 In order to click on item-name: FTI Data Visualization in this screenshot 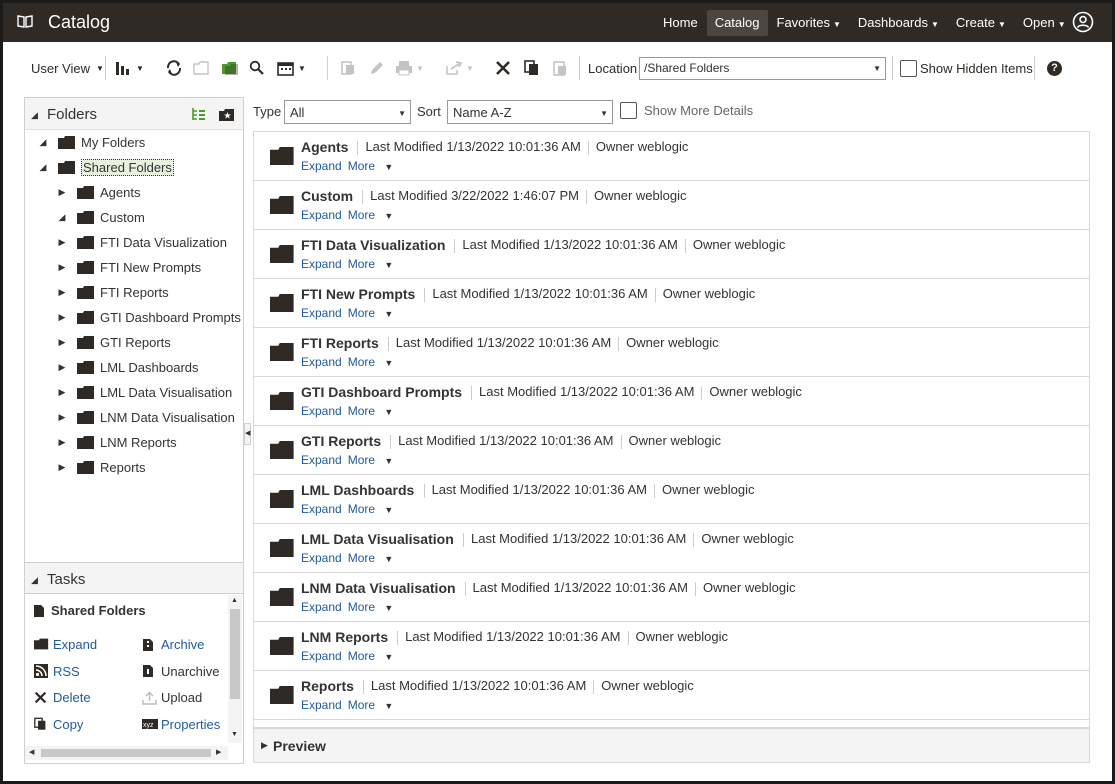, I will do `click(373, 245)`.